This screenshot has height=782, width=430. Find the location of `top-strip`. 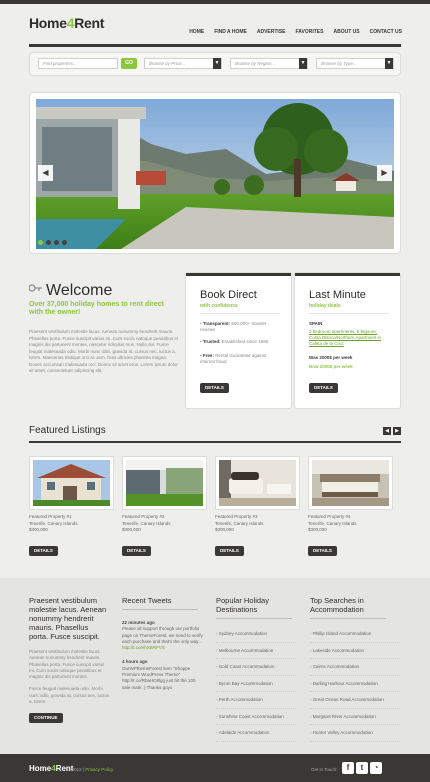

top-strip is located at coordinates (215, 2).